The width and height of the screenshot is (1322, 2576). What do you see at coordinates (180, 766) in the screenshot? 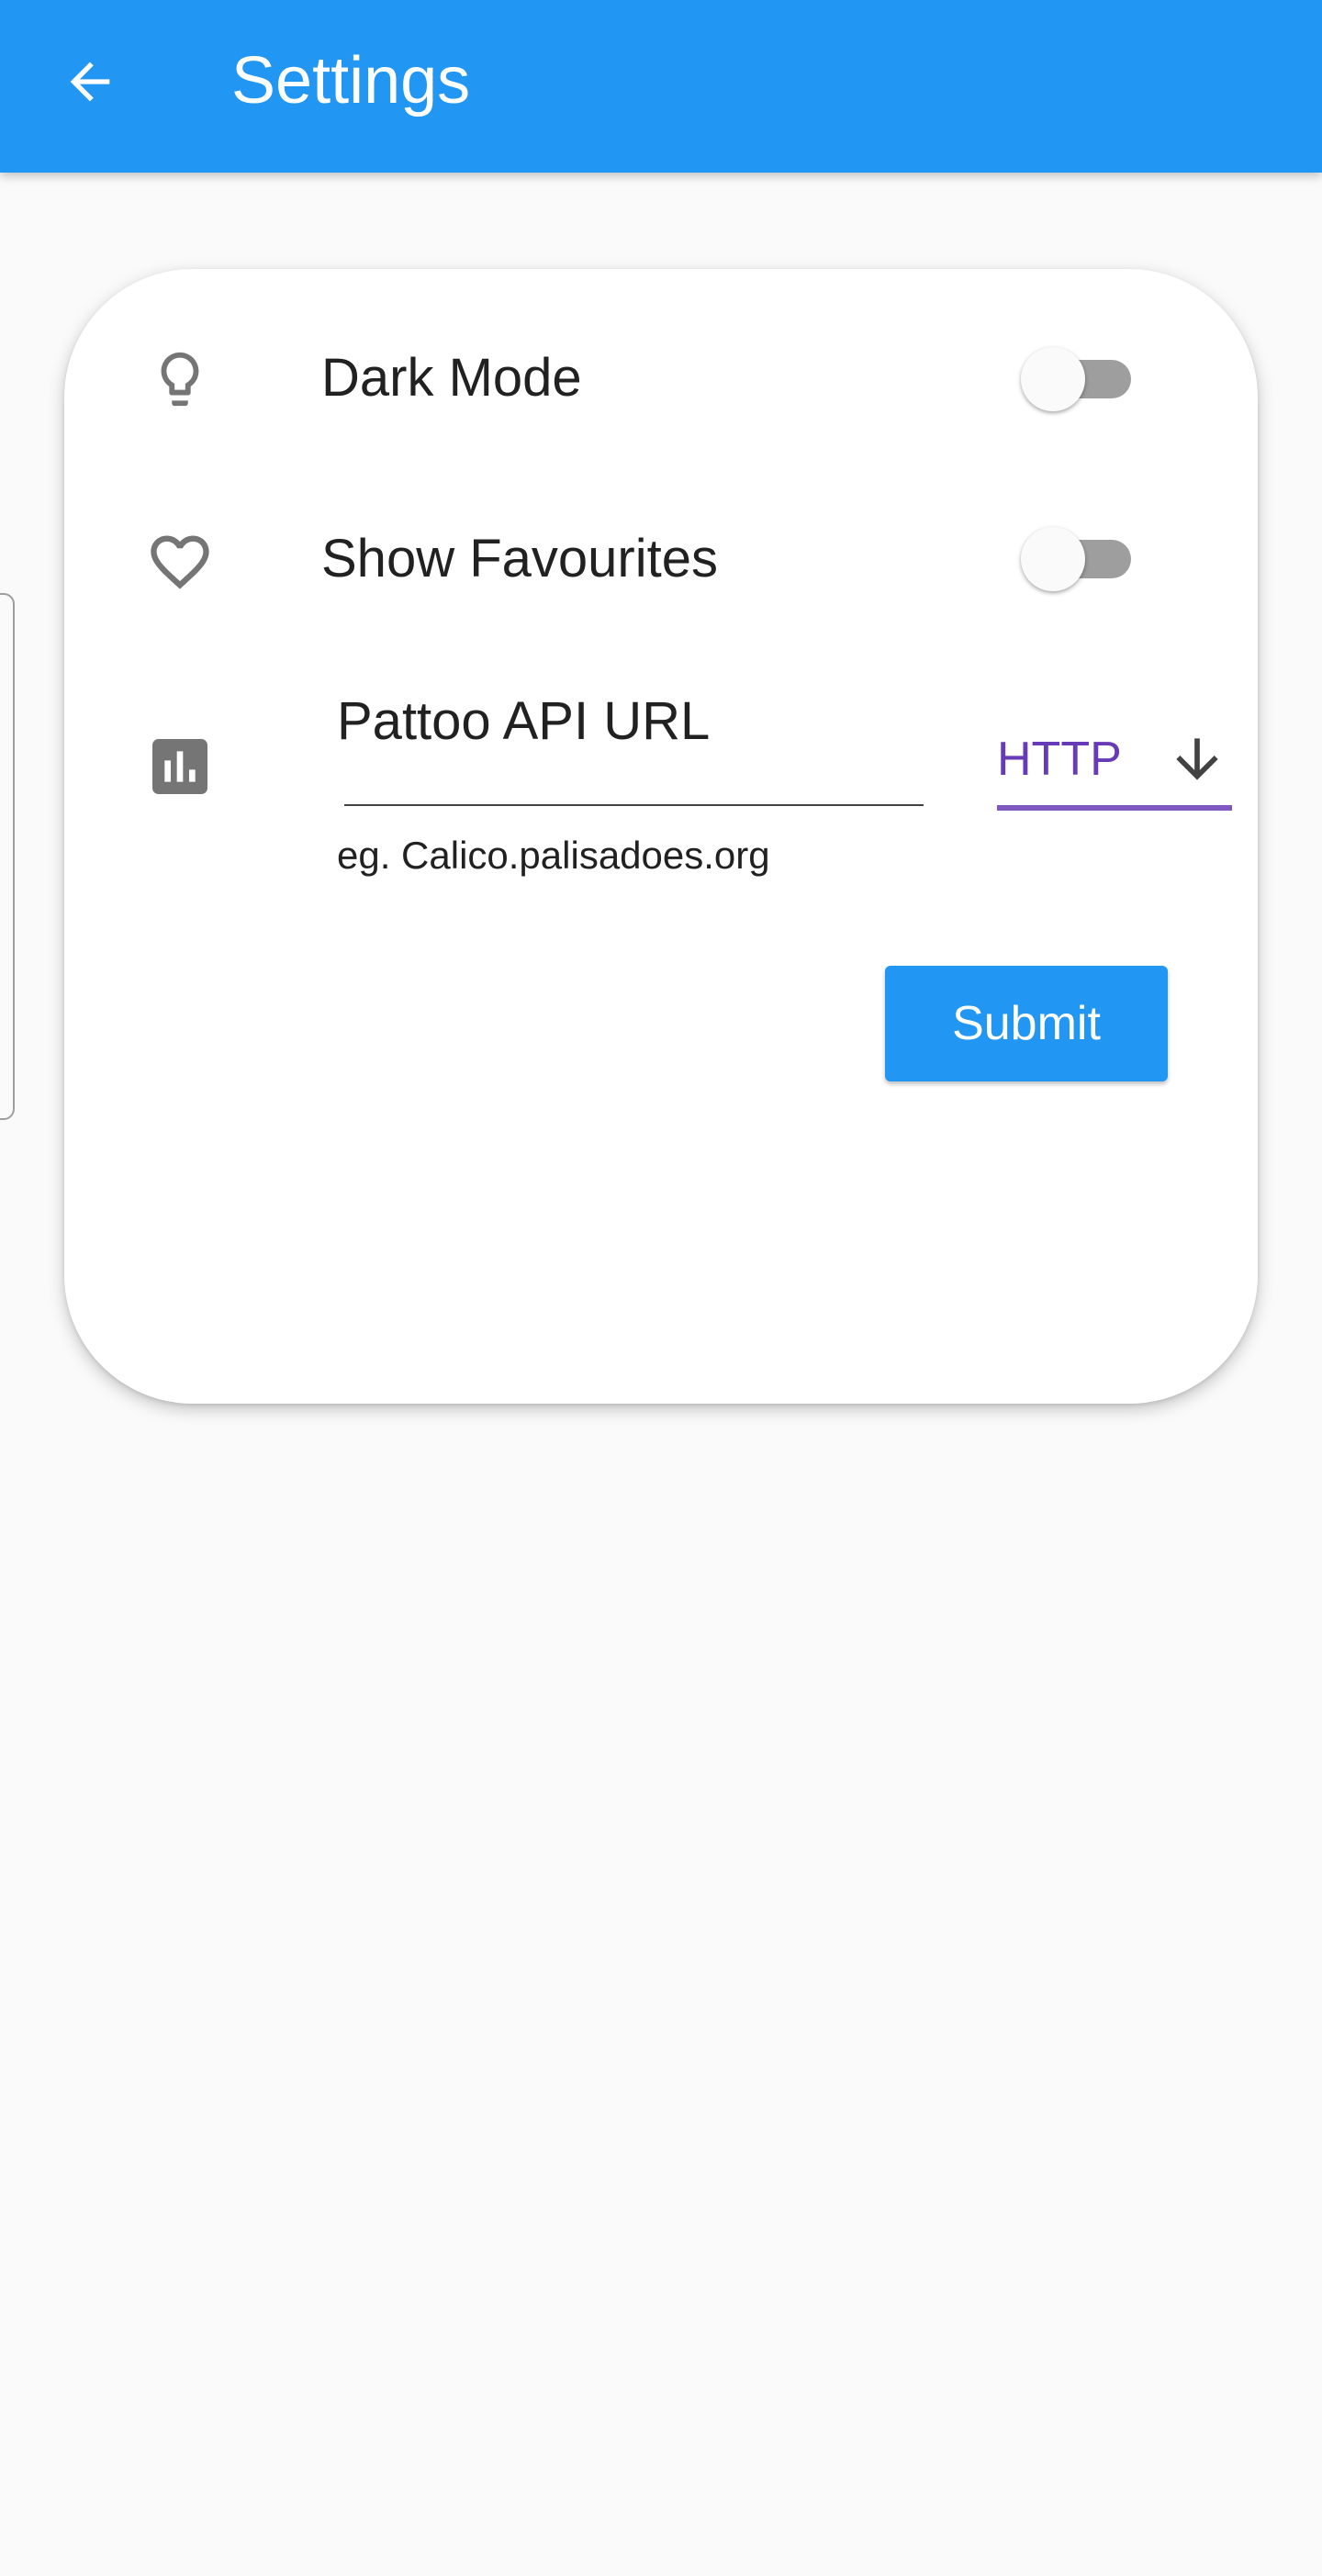
I see `bar-chart-icon` at bounding box center [180, 766].